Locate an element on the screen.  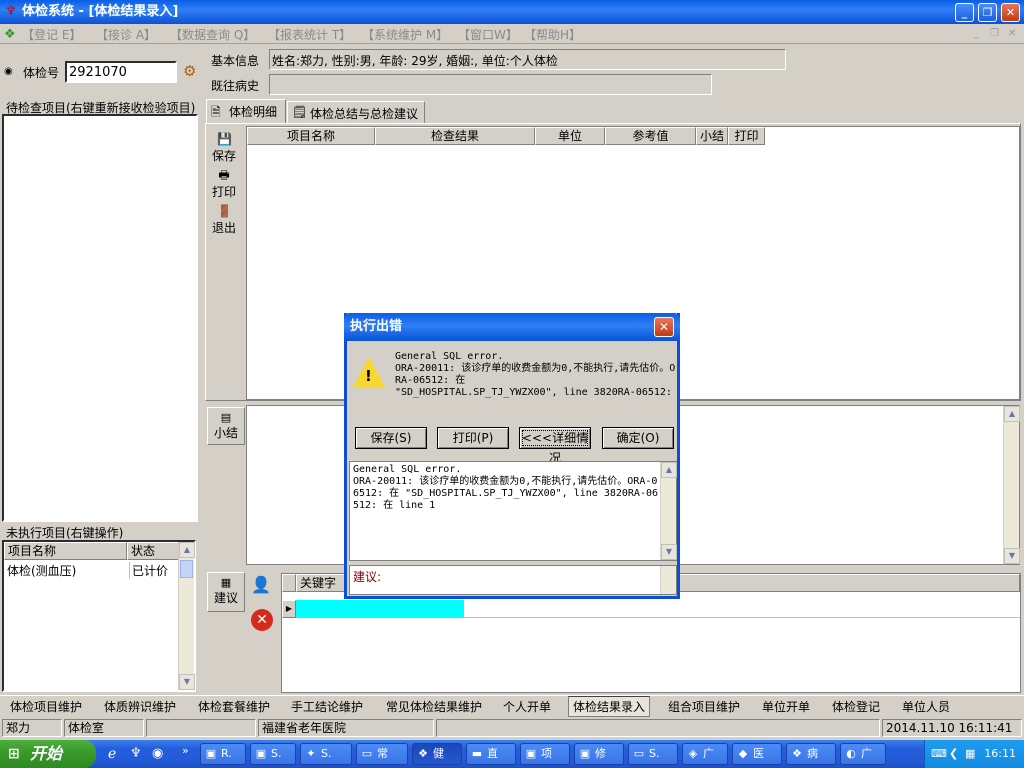
delete-icon: ✕ is located at coordinates (262, 620).